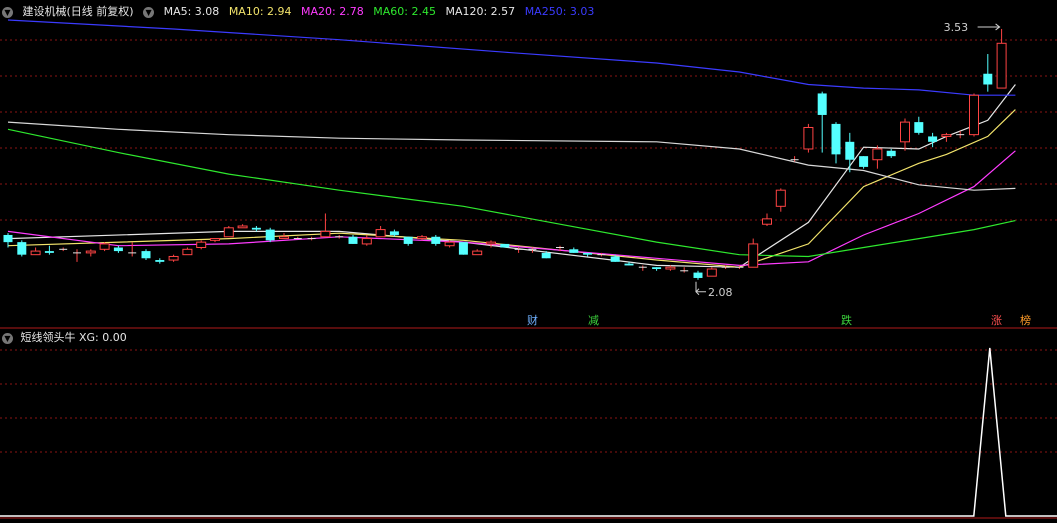 This screenshot has width=1057, height=523. I want to click on indicator-xg-value: XG: 0.00, so click(103, 337).